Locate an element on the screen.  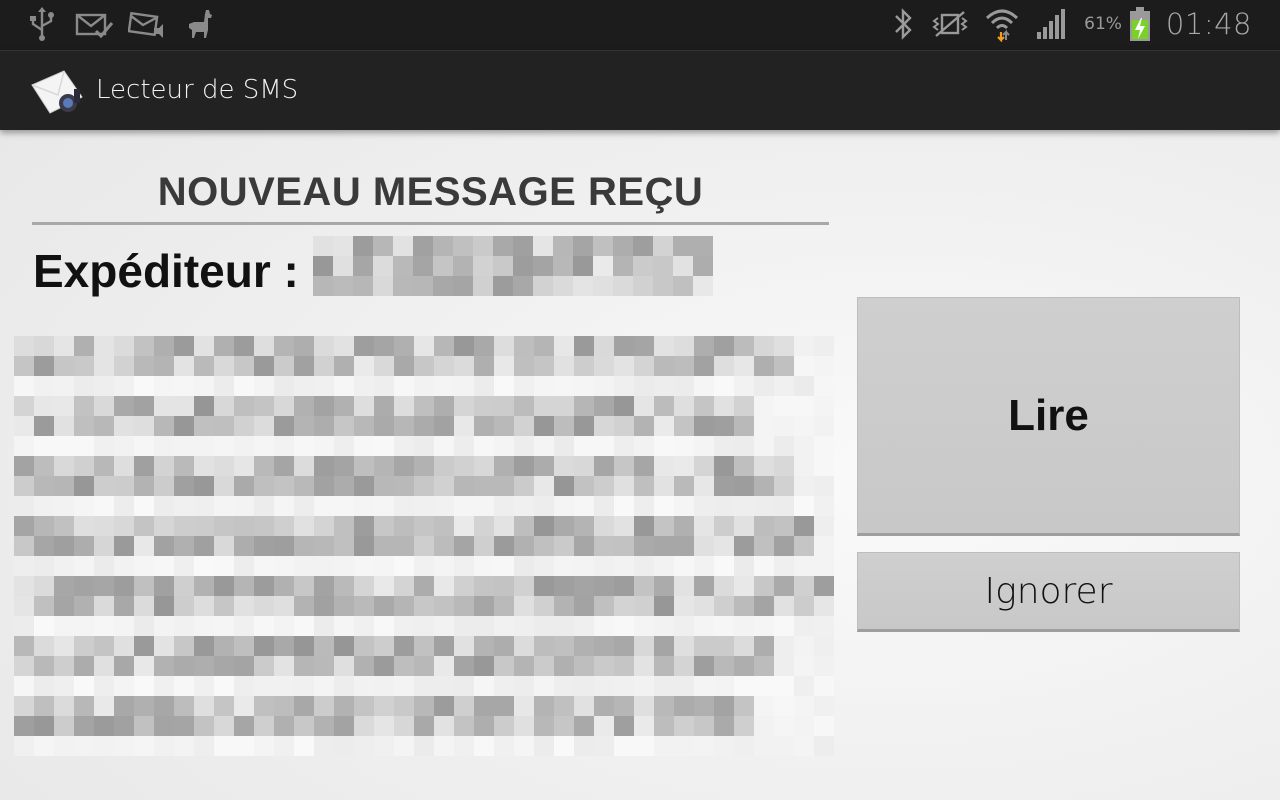
status-bar: 61% 01:48 is located at coordinates (640, 25).